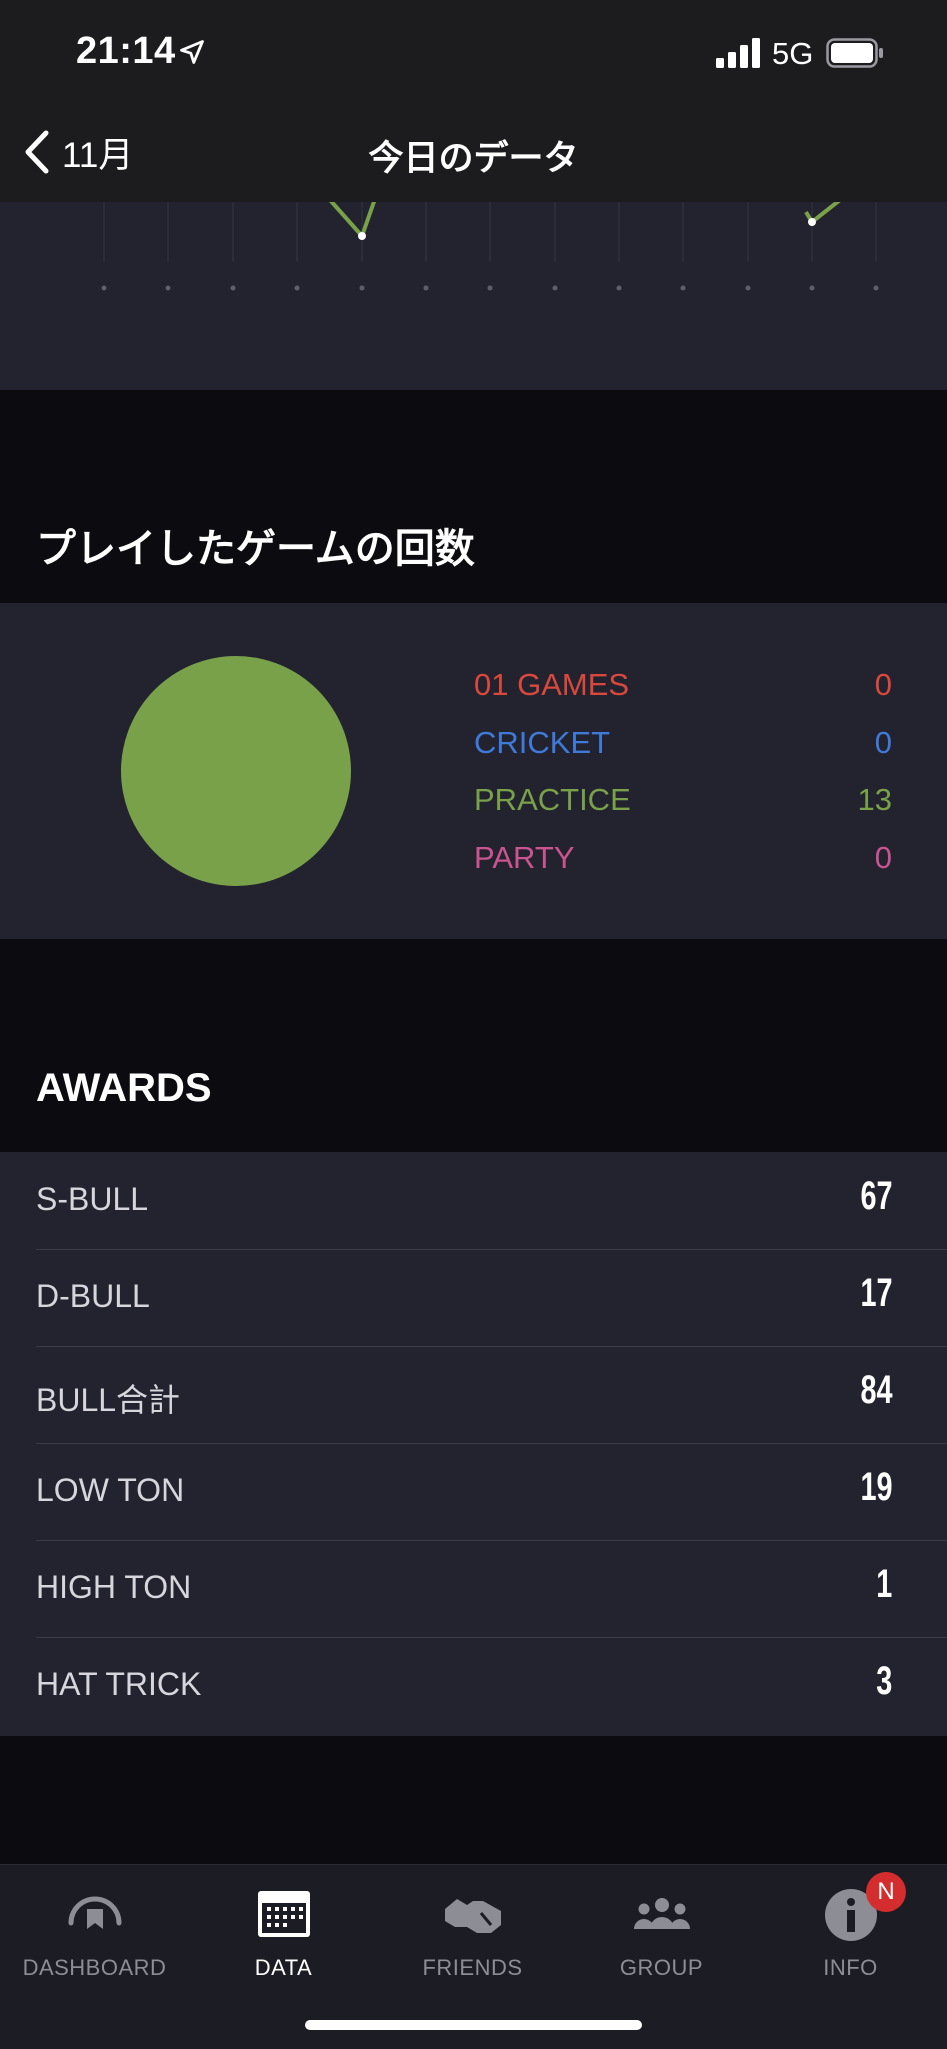 The width and height of the screenshot is (947, 2049). I want to click on legend-row-cricket: CRICKET 0, so click(683, 743).